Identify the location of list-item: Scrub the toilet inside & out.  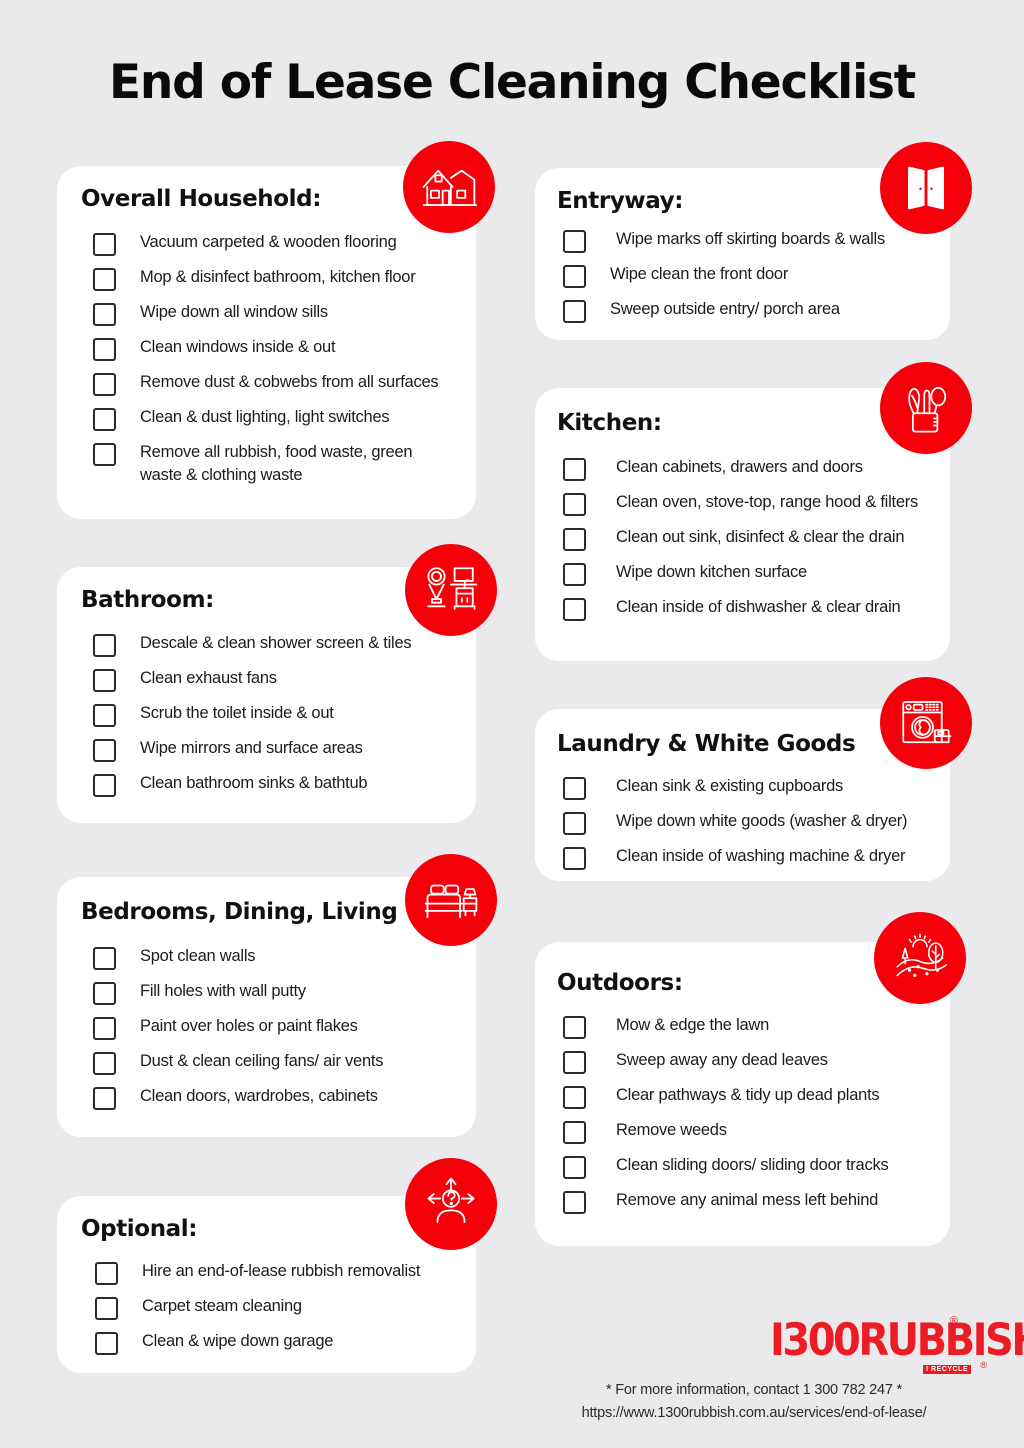
(273, 714).